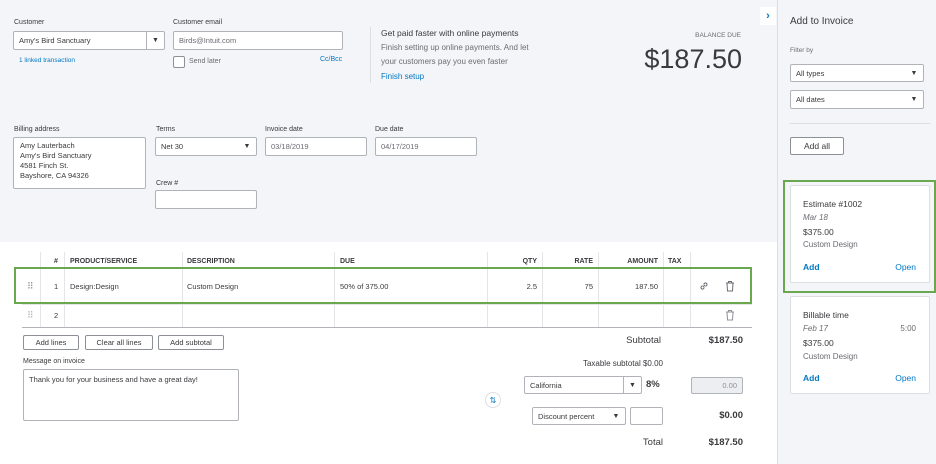  I want to click on customer-label: Customer, so click(29, 22).